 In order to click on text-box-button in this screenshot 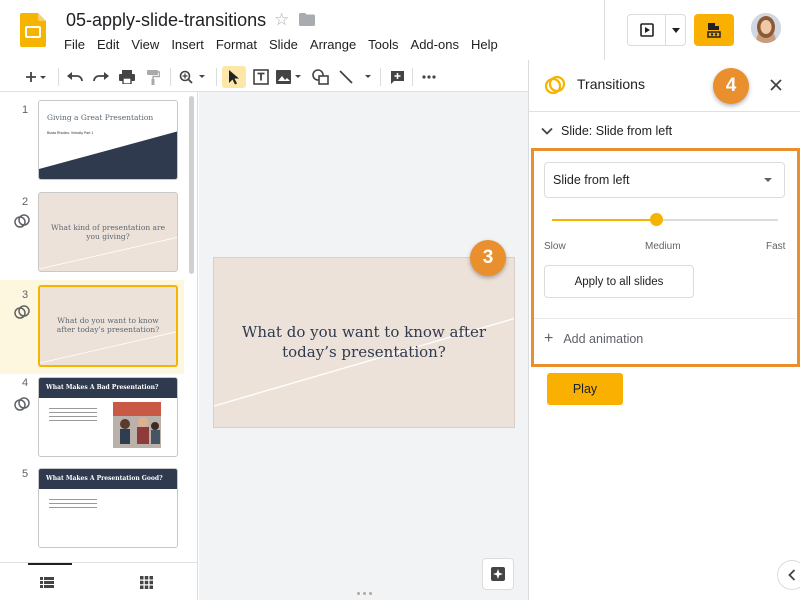, I will do `click(261, 77)`.